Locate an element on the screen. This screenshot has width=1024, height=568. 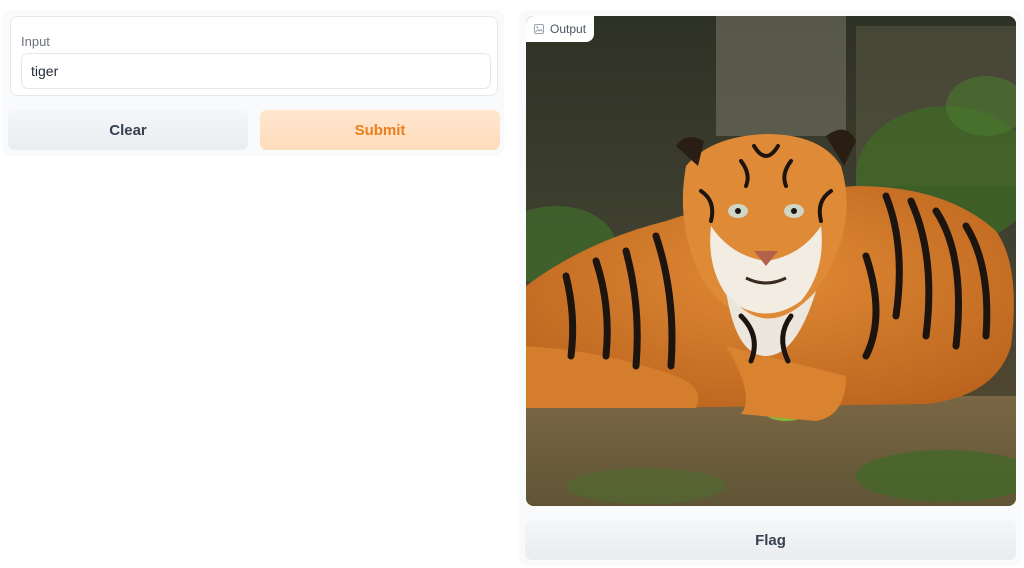
input-field is located at coordinates (256, 71).